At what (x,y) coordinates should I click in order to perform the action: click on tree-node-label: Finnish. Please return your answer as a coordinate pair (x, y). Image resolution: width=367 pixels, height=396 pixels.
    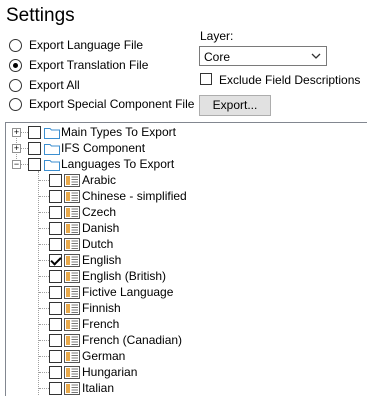
    Looking at the image, I should click on (101, 308).